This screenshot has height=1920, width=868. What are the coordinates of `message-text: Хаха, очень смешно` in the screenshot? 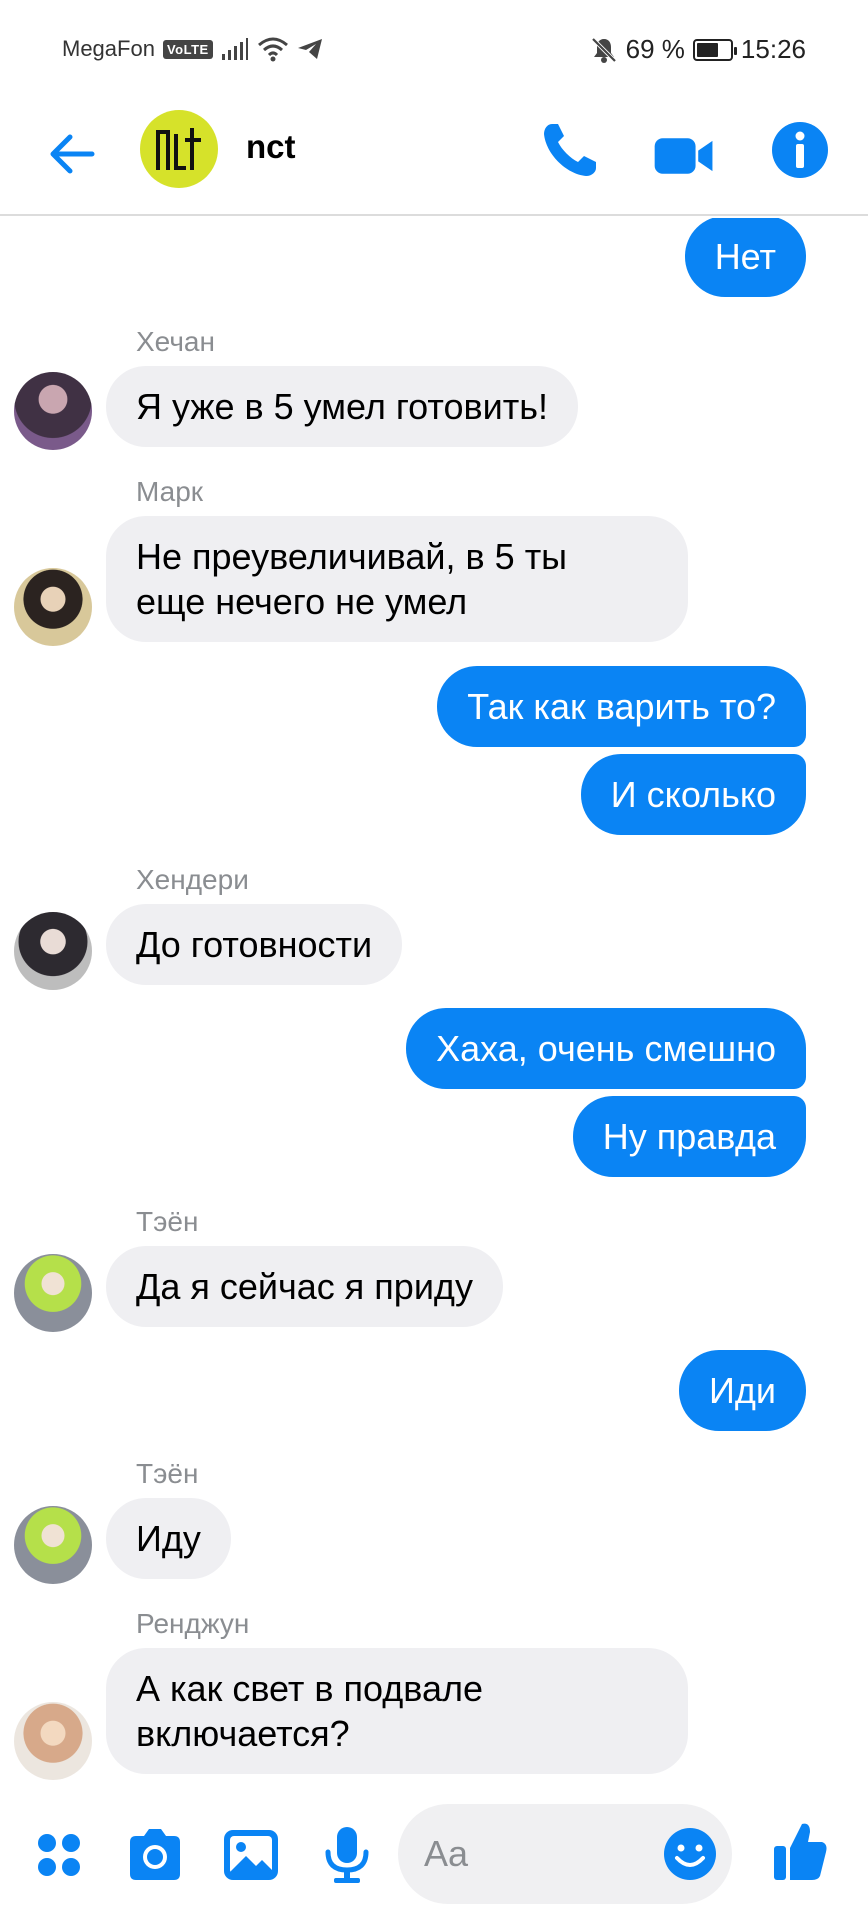 It's located at (606, 1048).